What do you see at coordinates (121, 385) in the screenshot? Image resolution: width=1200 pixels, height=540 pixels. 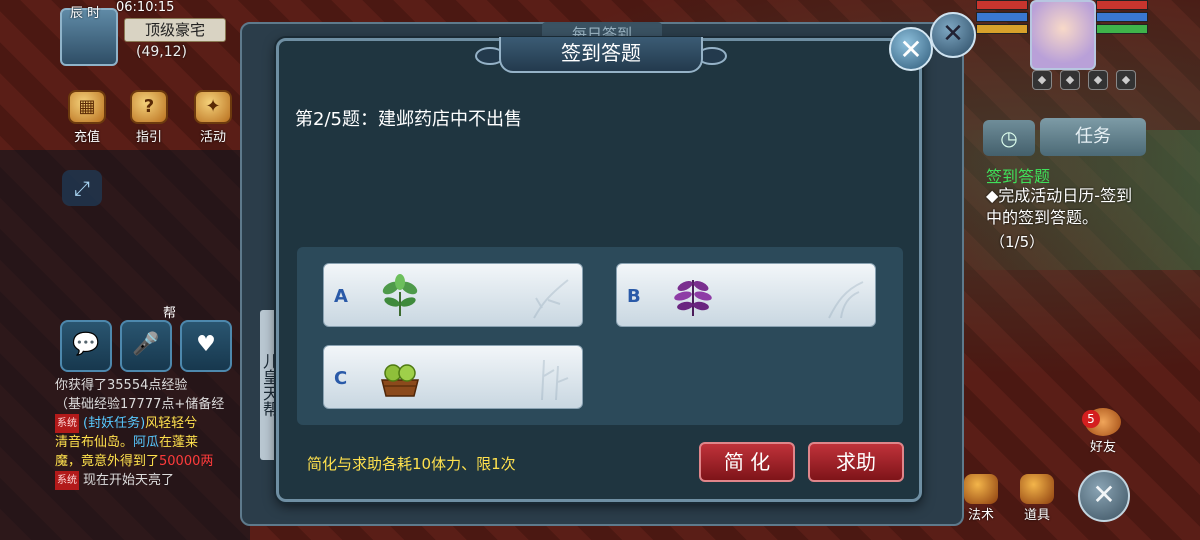 I see `exp-text: 你获得了35554点经验` at bounding box center [121, 385].